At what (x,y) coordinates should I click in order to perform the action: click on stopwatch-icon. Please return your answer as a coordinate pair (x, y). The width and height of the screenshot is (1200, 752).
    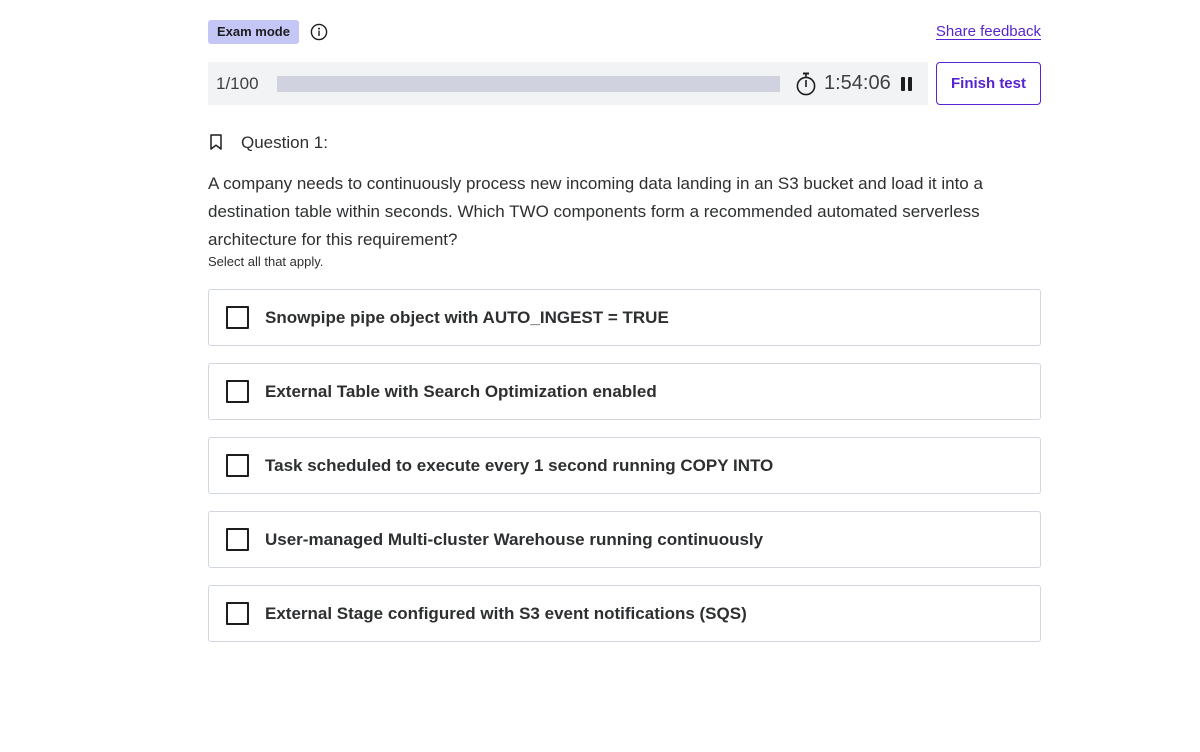
    Looking at the image, I should click on (806, 84).